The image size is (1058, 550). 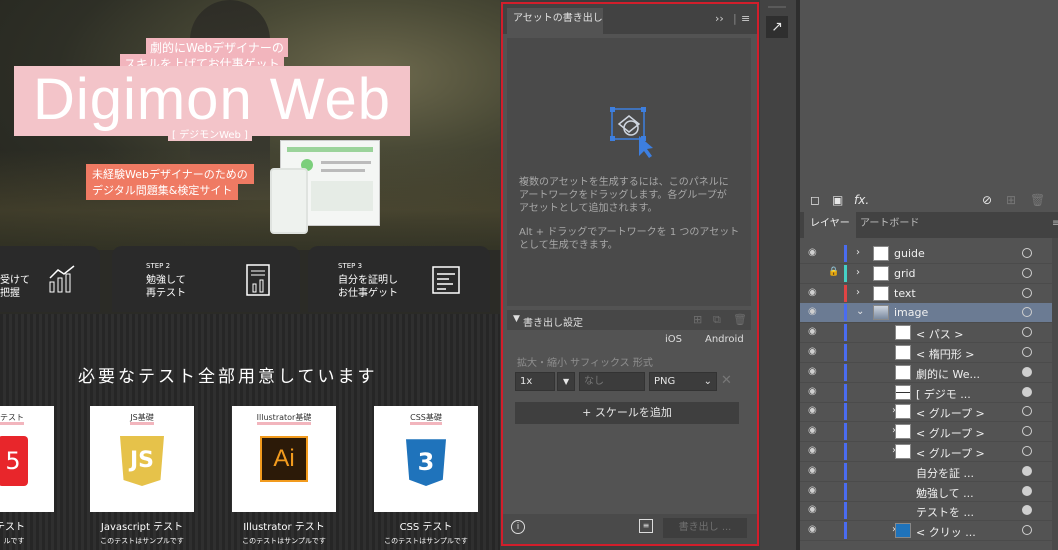 I want to click on duplicate-item-icon: ⊞, so click(x=1011, y=200).